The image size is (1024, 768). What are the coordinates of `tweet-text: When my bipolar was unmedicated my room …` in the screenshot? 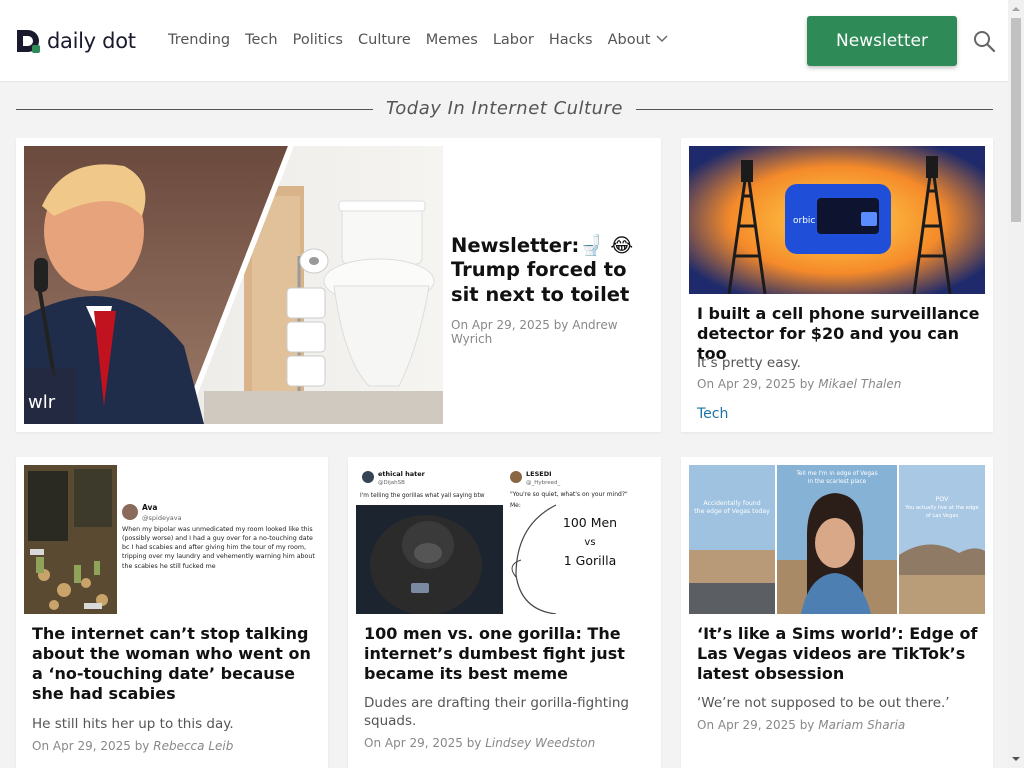 It's located at (218, 548).